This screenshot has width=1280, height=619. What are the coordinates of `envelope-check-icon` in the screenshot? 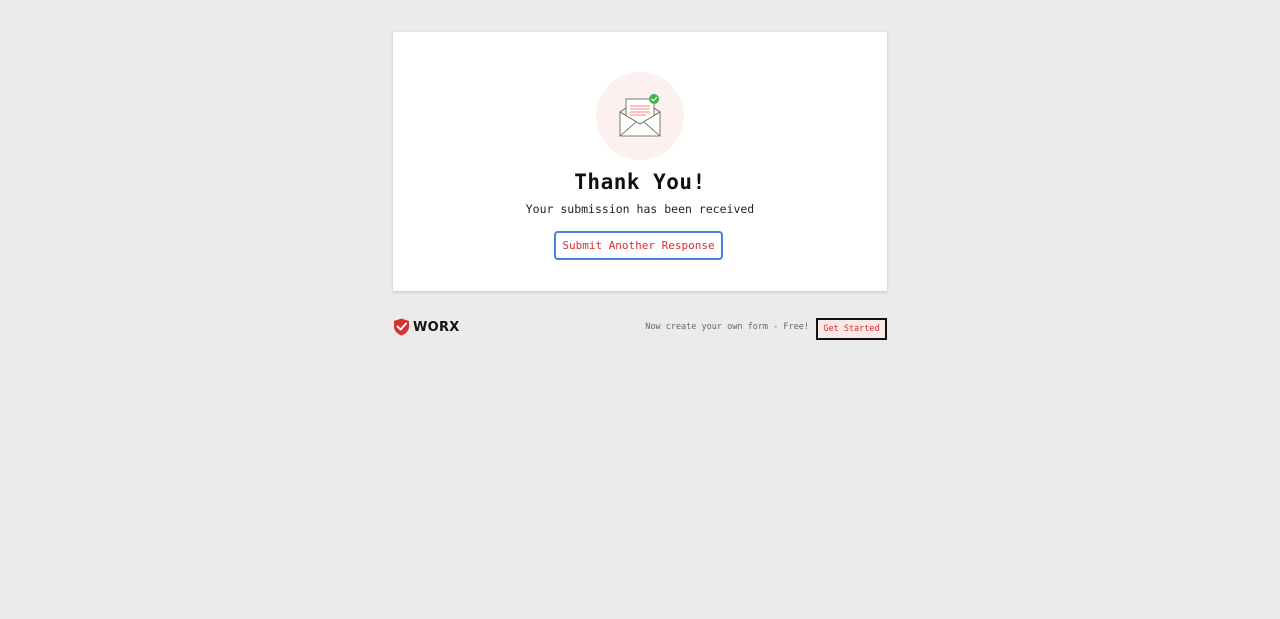 It's located at (640, 115).